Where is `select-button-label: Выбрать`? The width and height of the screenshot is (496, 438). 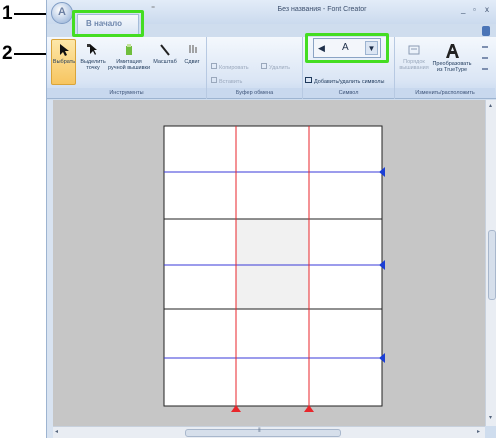 select-button-label: Выбрать is located at coordinates (64, 62).